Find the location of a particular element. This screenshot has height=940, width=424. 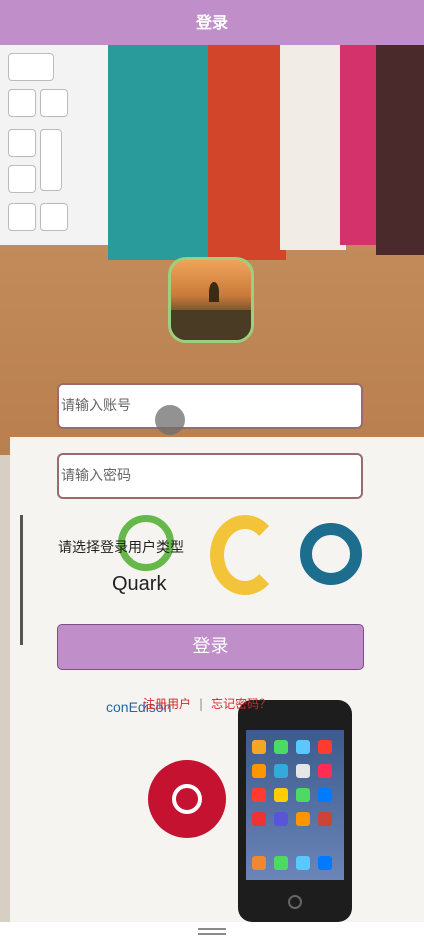

bottom-bar is located at coordinates (212, 931).